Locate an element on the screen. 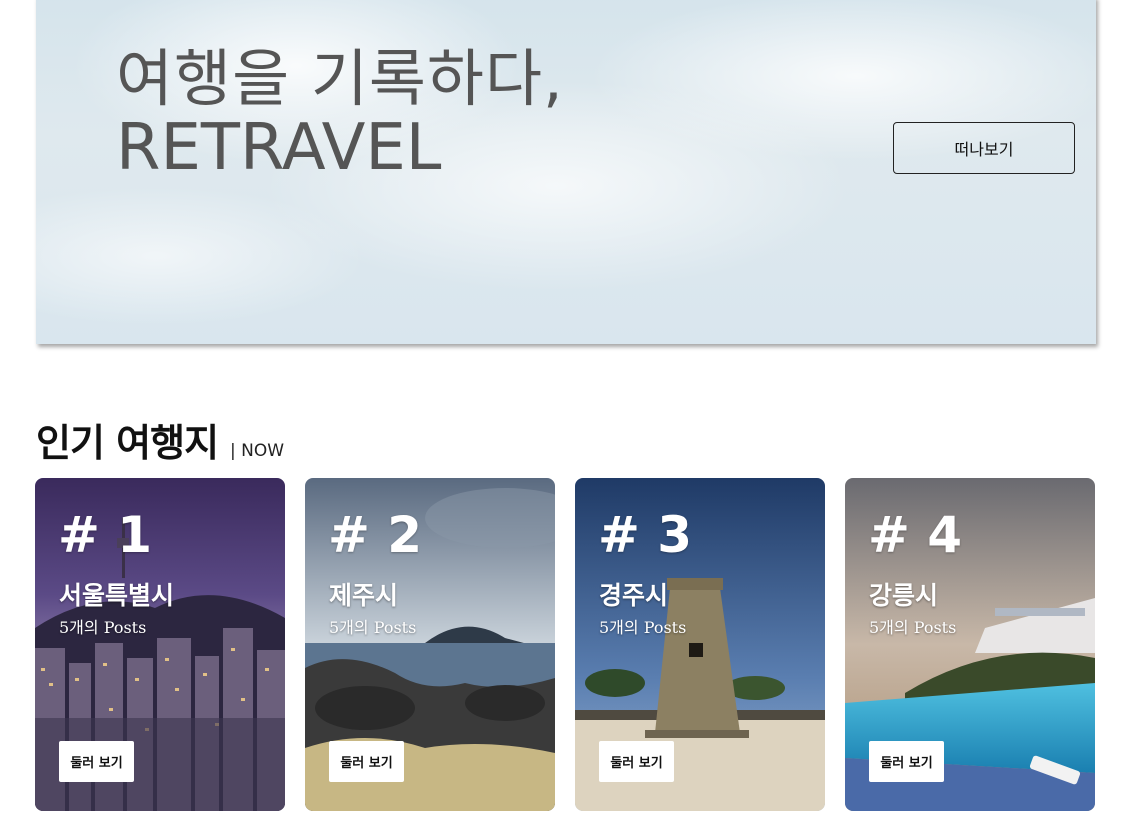 This screenshot has width=1144, height=820. card-city-name: 강릉시 is located at coordinates (904, 595).